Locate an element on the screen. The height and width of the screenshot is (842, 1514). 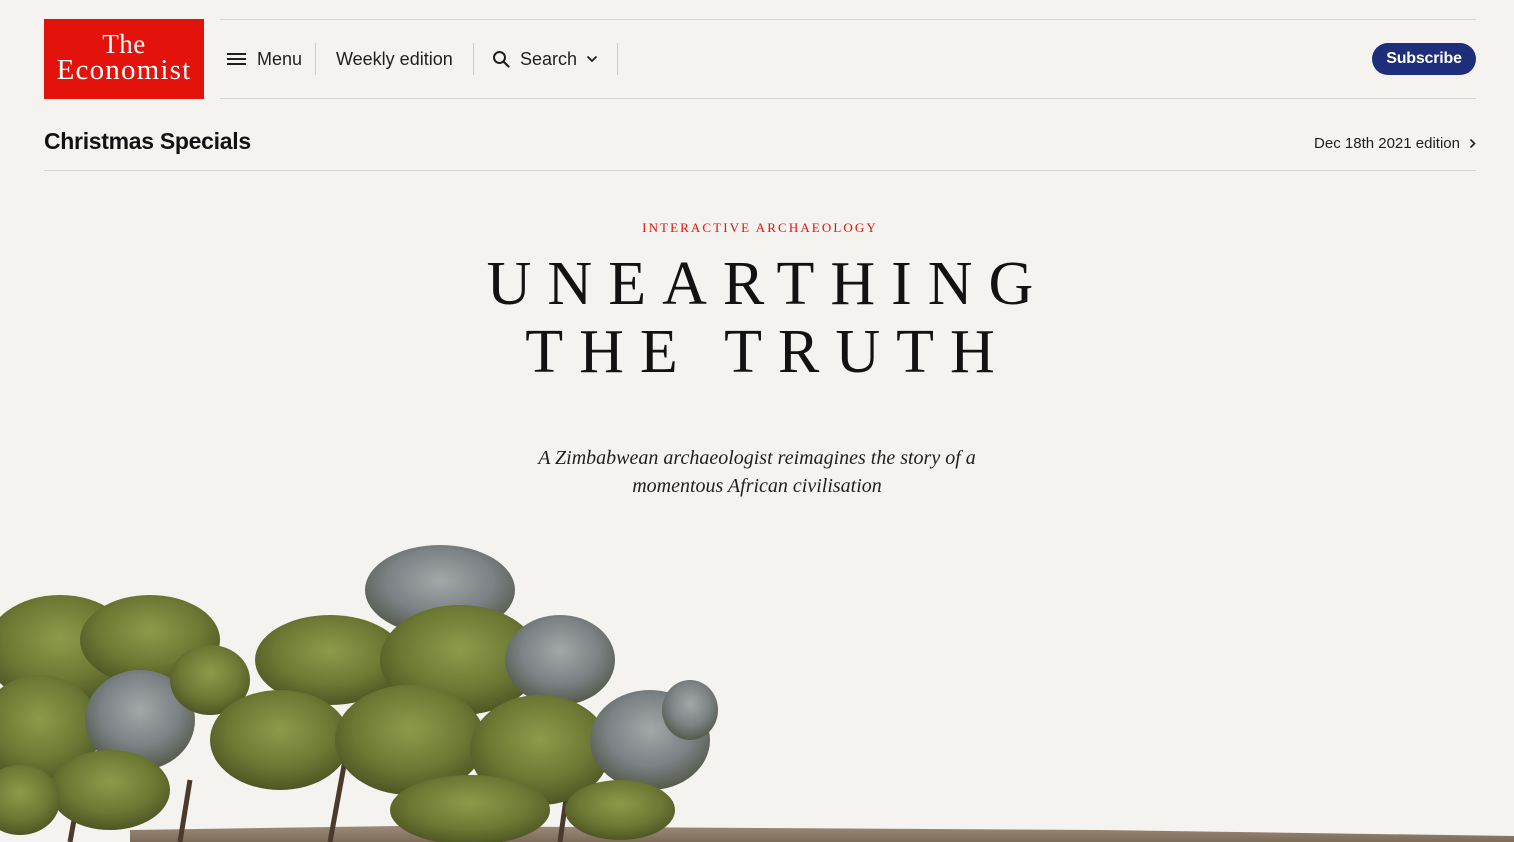
headline-line-2: THE TRUTH is located at coordinates (768, 352).